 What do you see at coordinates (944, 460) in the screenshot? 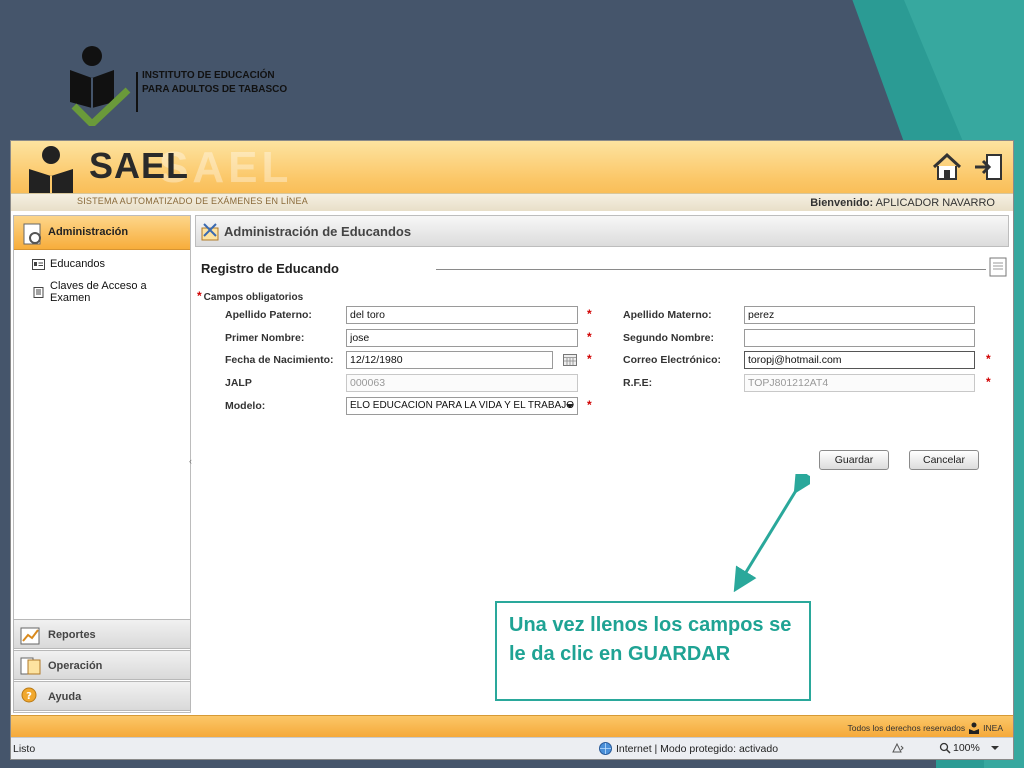
I see `cancel-button: Cancelar` at bounding box center [944, 460].